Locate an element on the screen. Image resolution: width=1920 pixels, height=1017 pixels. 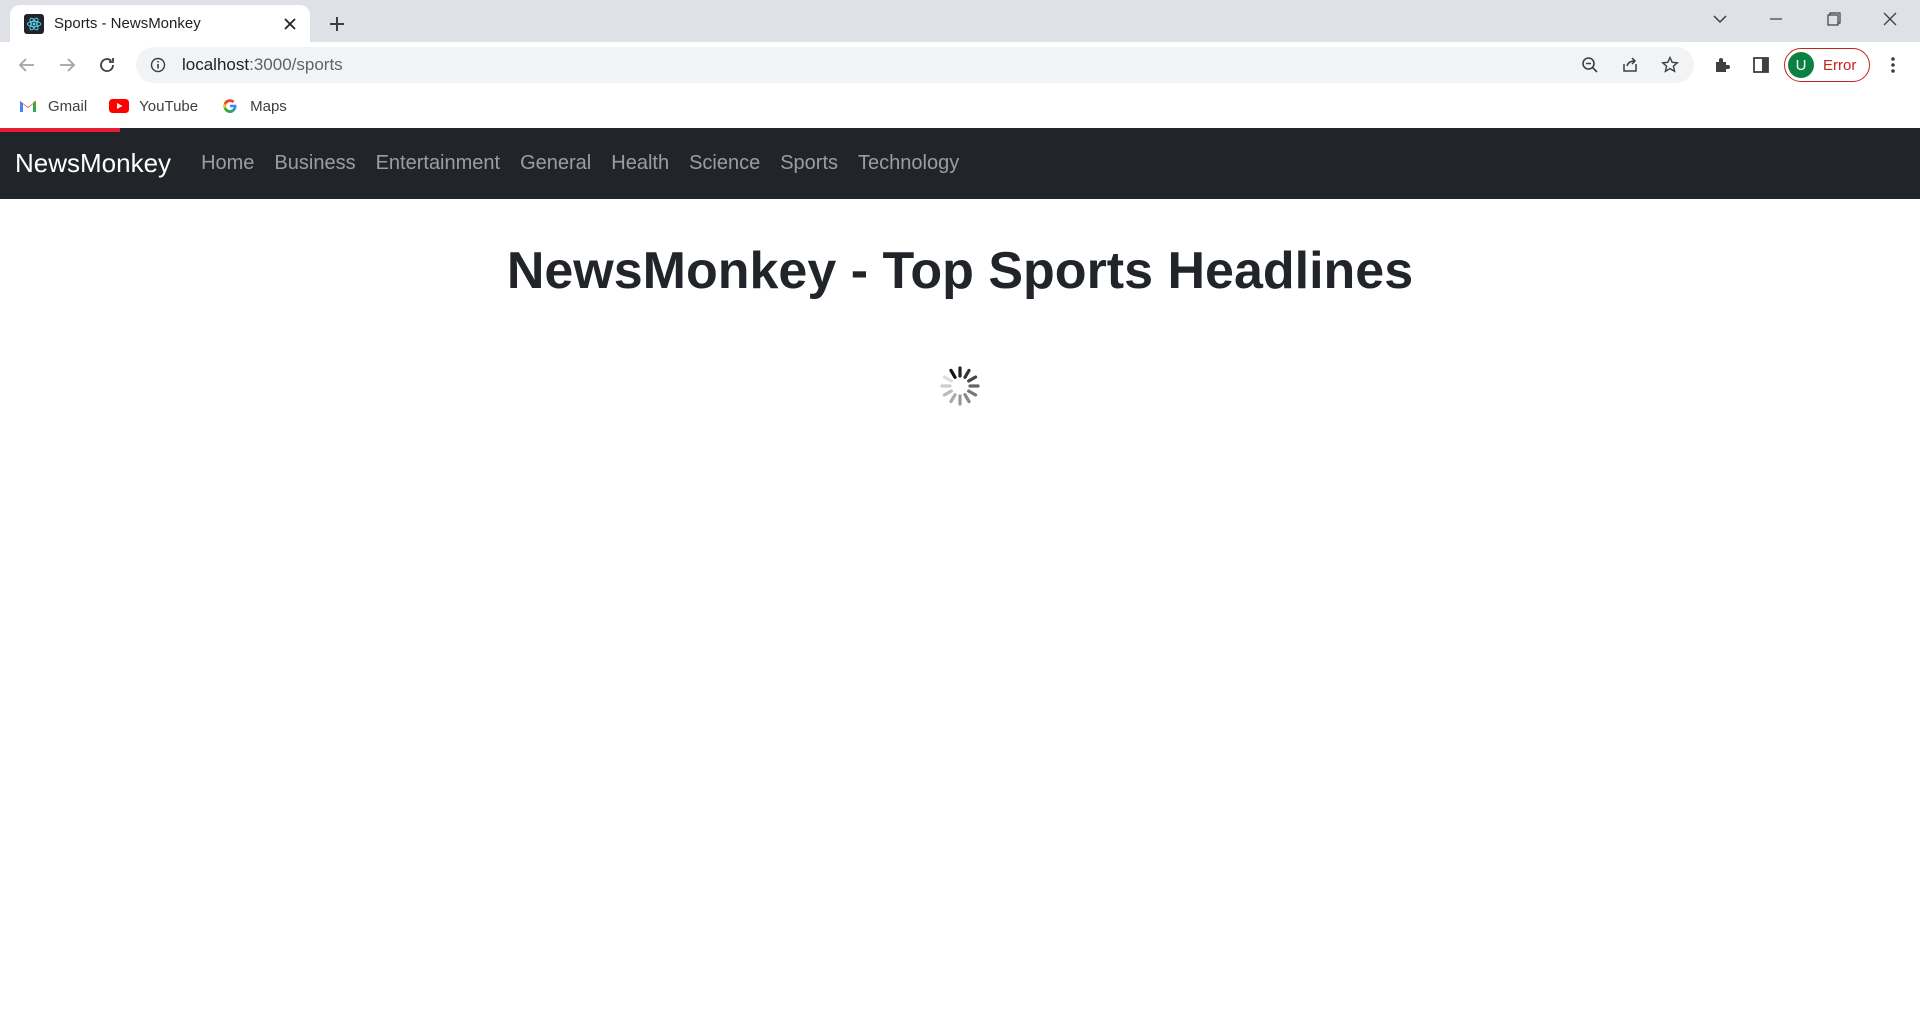
nav-link-business: Business is located at coordinates (314, 163).